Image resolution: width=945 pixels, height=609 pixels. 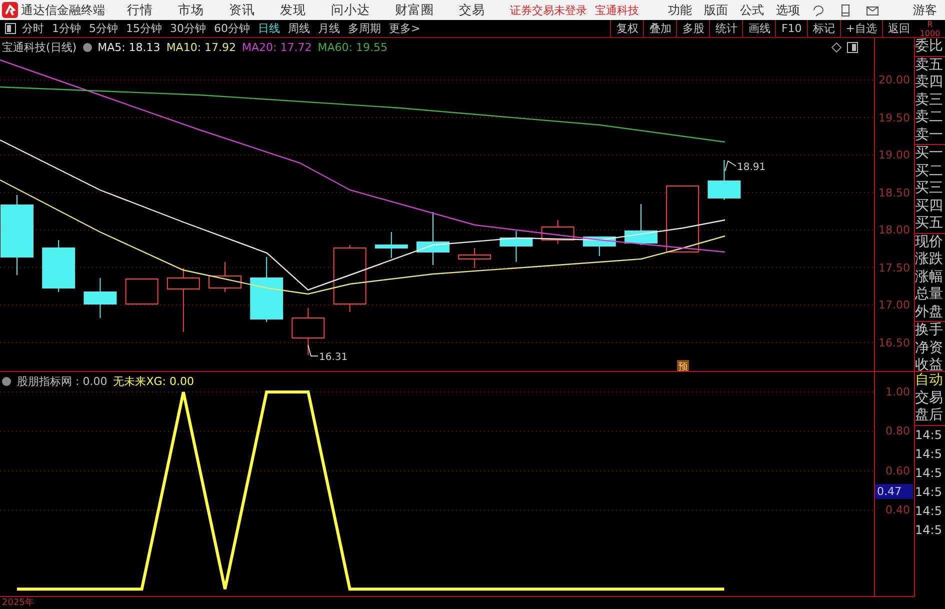 I want to click on high-price-label: 18.91, so click(x=745, y=166).